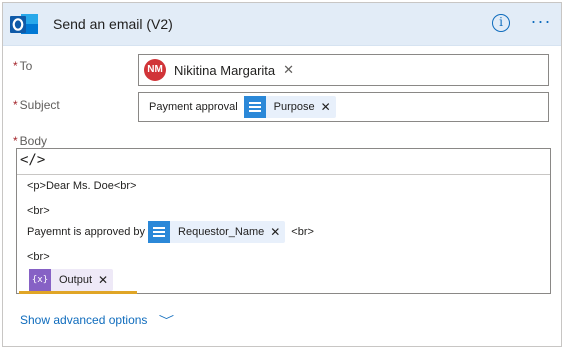 The height and width of the screenshot is (350, 565). Describe the element at coordinates (76, 280) in the screenshot. I see `output-token-label: Output` at that location.